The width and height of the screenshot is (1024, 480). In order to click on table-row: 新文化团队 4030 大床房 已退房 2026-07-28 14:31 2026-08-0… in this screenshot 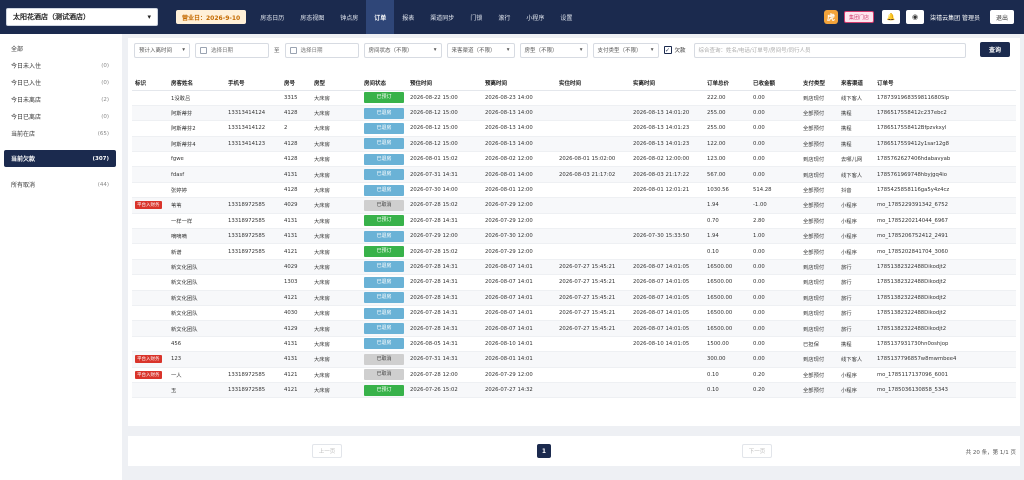, I will do `click(574, 313)`.